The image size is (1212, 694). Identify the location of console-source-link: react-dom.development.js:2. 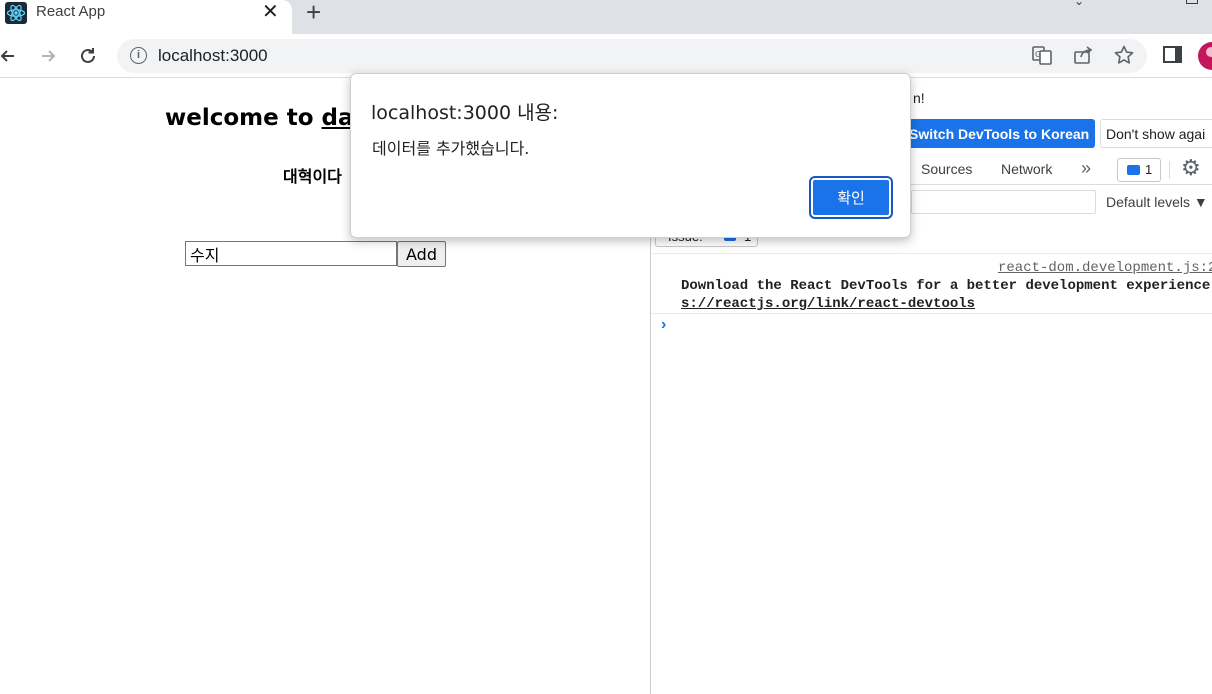
(1105, 268).